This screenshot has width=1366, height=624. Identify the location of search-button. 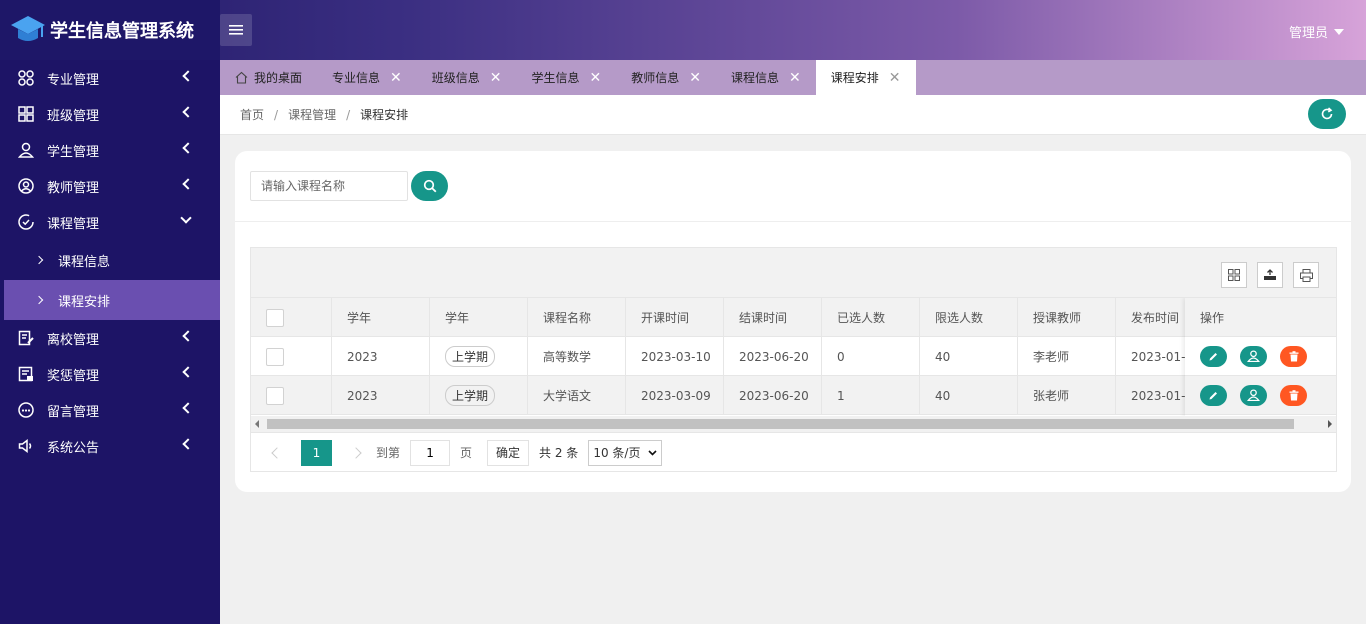
(429, 186).